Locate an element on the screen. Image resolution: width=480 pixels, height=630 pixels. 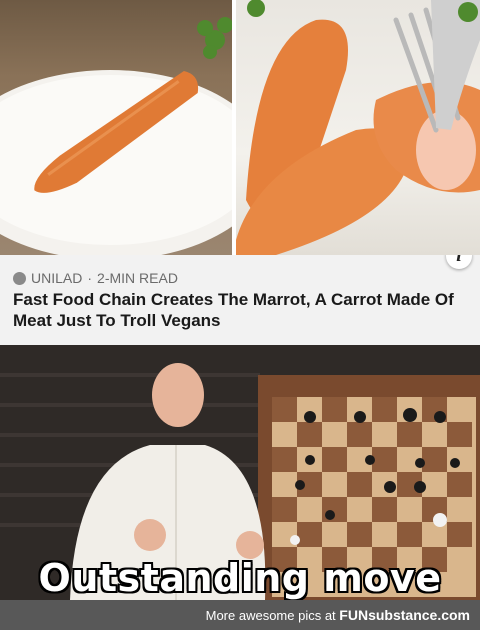
footer-text: More awesome pics at FUNsubstance.com is located at coordinates (338, 615).